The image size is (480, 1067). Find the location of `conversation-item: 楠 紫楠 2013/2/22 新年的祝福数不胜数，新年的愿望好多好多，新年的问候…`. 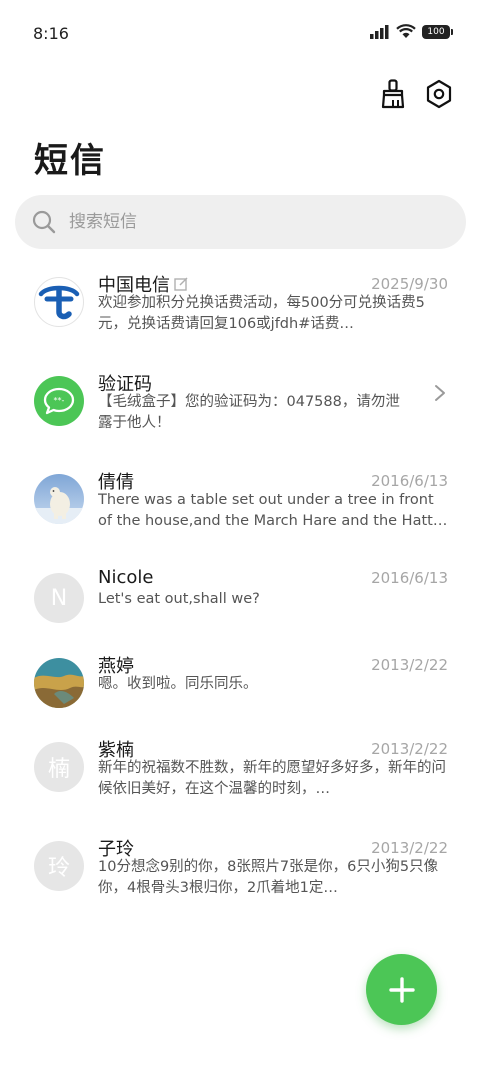

conversation-item: 楠 紫楠 2013/2/22 新年的祝福数不胜数，新年的愿望好多好多，新年的问候… is located at coordinates (240, 787).